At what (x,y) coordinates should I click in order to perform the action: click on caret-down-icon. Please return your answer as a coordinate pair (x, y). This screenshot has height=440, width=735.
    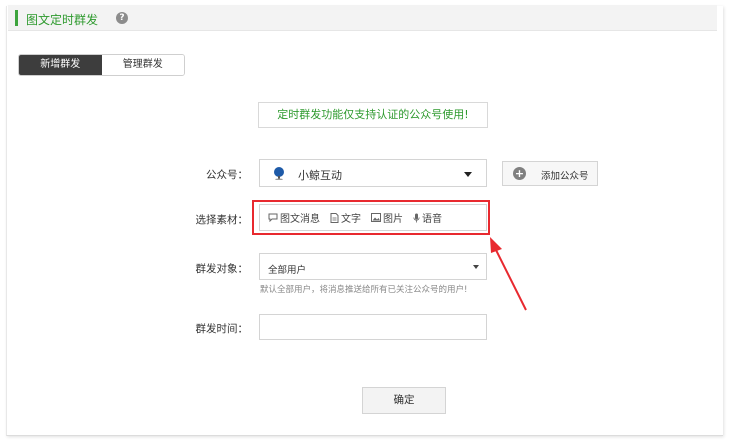
    Looking at the image, I should click on (476, 267).